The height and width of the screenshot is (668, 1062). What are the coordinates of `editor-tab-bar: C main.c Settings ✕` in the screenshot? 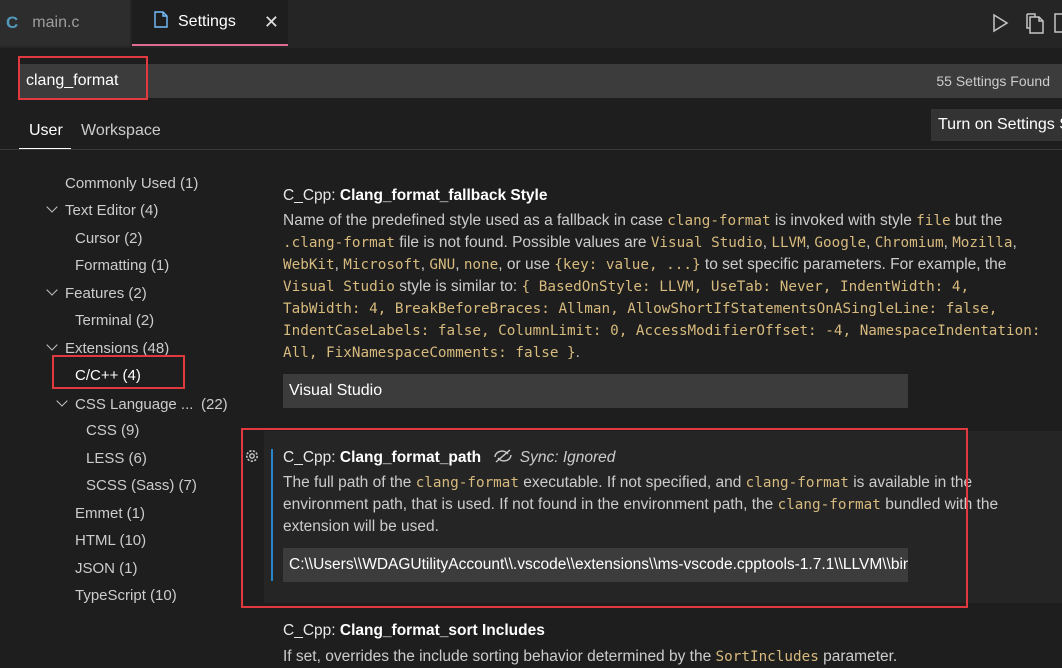 It's located at (531, 24).